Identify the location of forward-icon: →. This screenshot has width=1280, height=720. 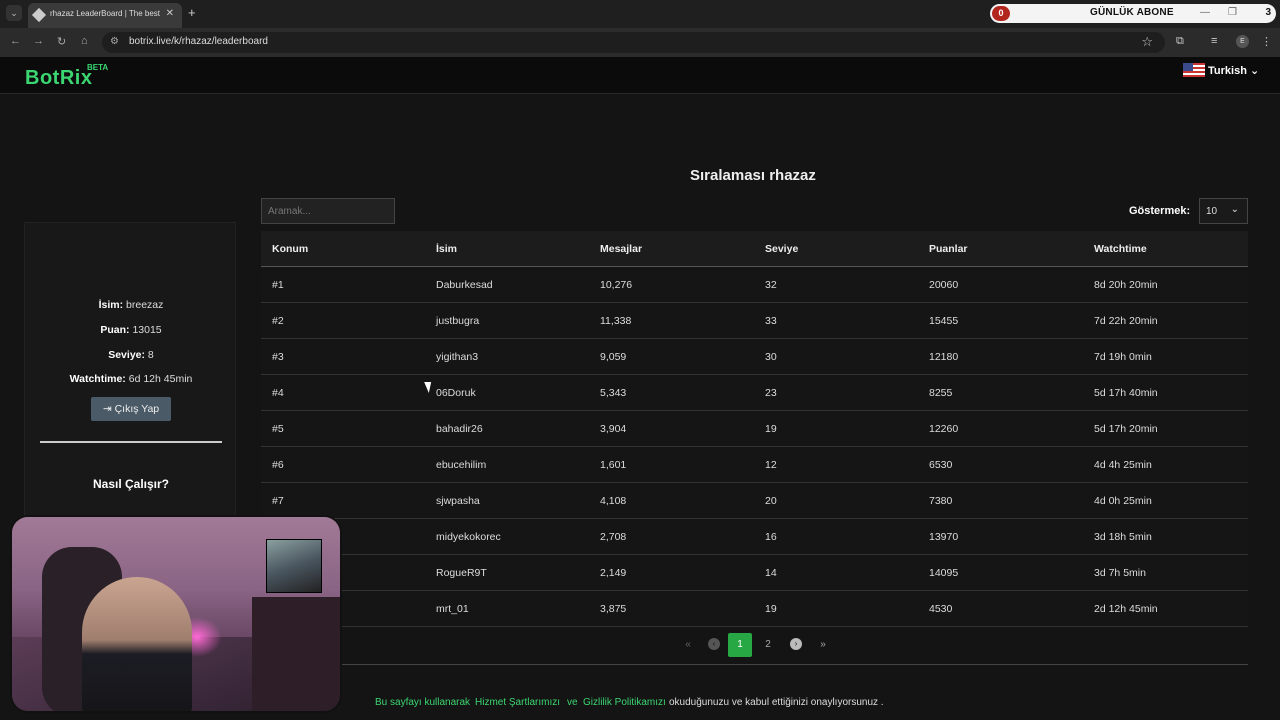
(38, 41).